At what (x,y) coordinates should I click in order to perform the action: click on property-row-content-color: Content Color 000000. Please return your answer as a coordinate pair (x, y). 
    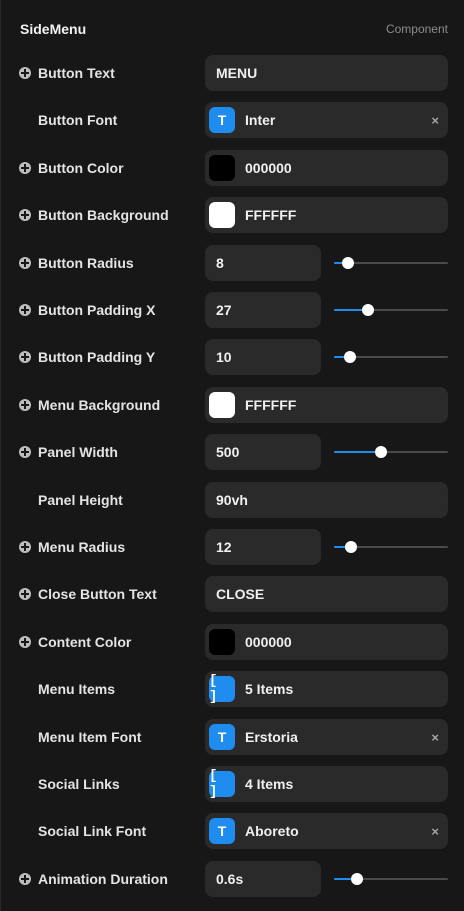
    Looking at the image, I should click on (232, 642).